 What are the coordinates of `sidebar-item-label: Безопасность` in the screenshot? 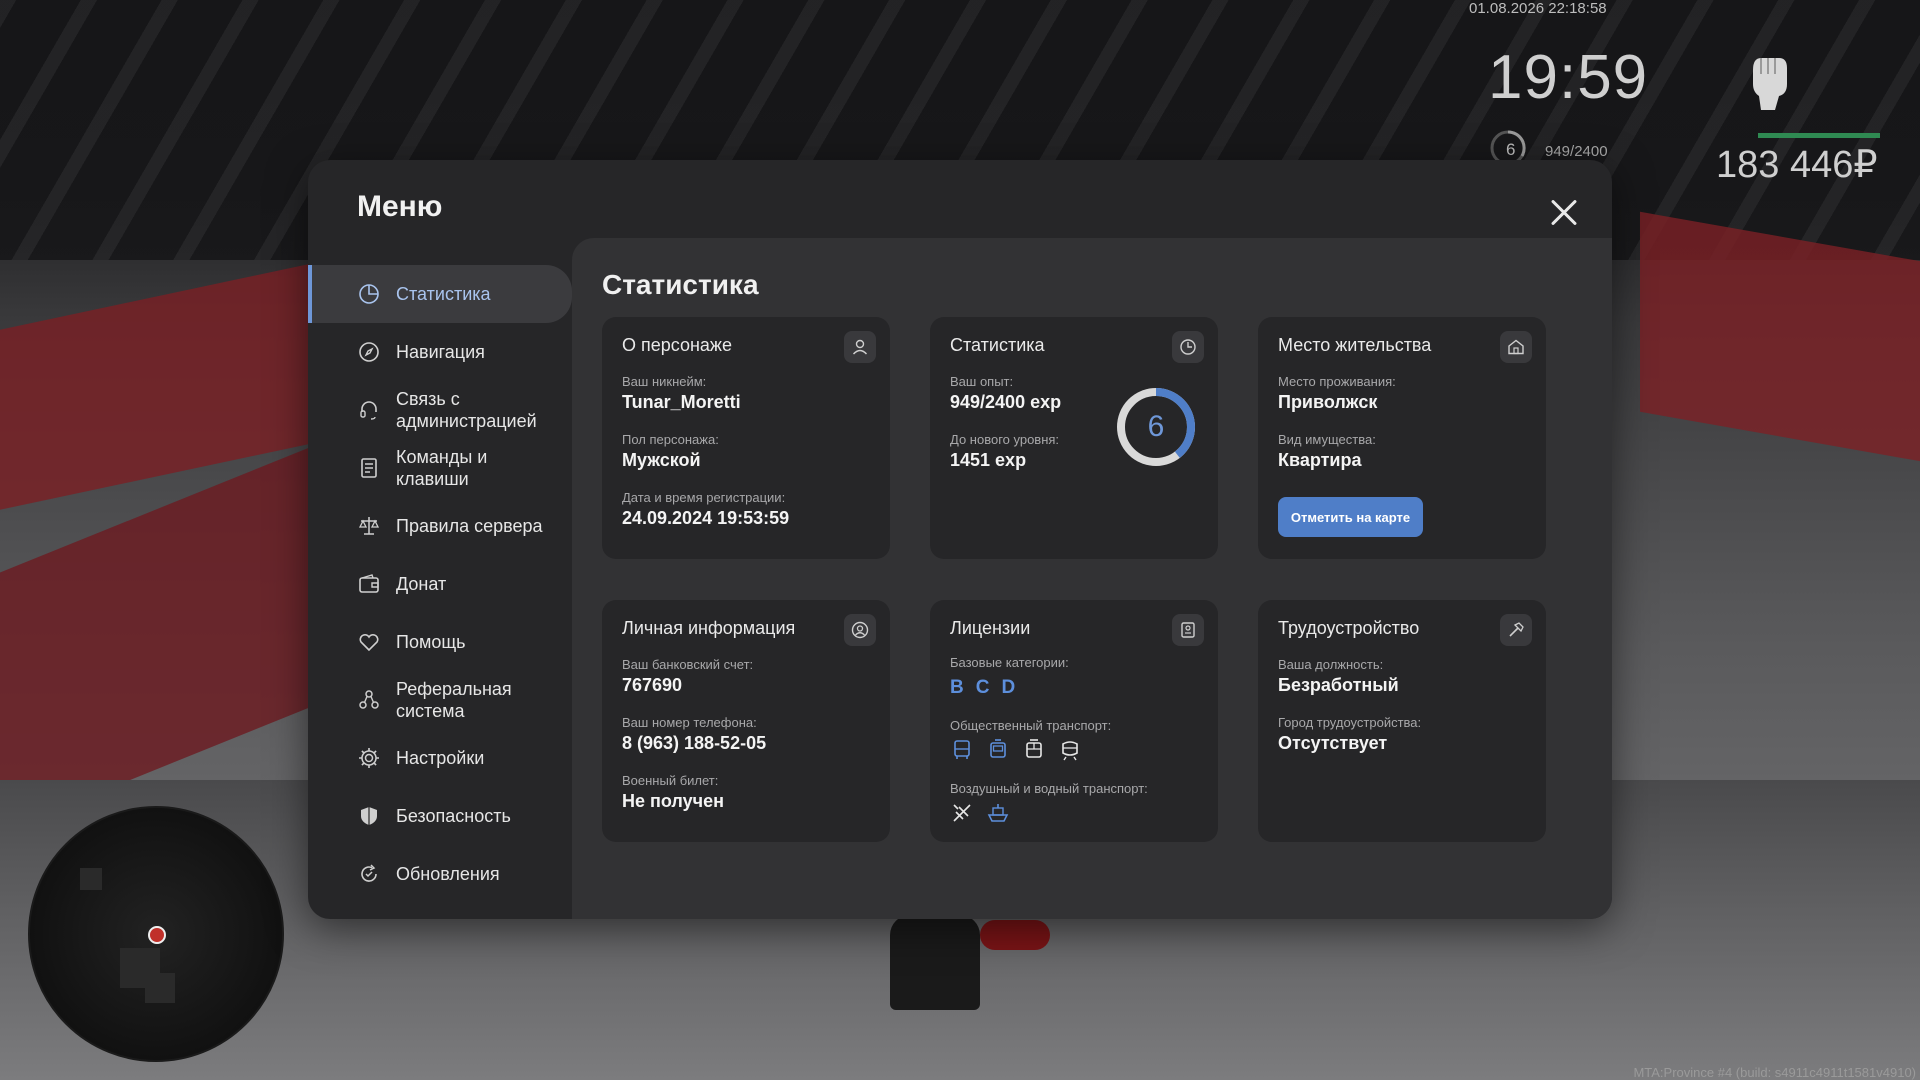 It's located at (453, 816).